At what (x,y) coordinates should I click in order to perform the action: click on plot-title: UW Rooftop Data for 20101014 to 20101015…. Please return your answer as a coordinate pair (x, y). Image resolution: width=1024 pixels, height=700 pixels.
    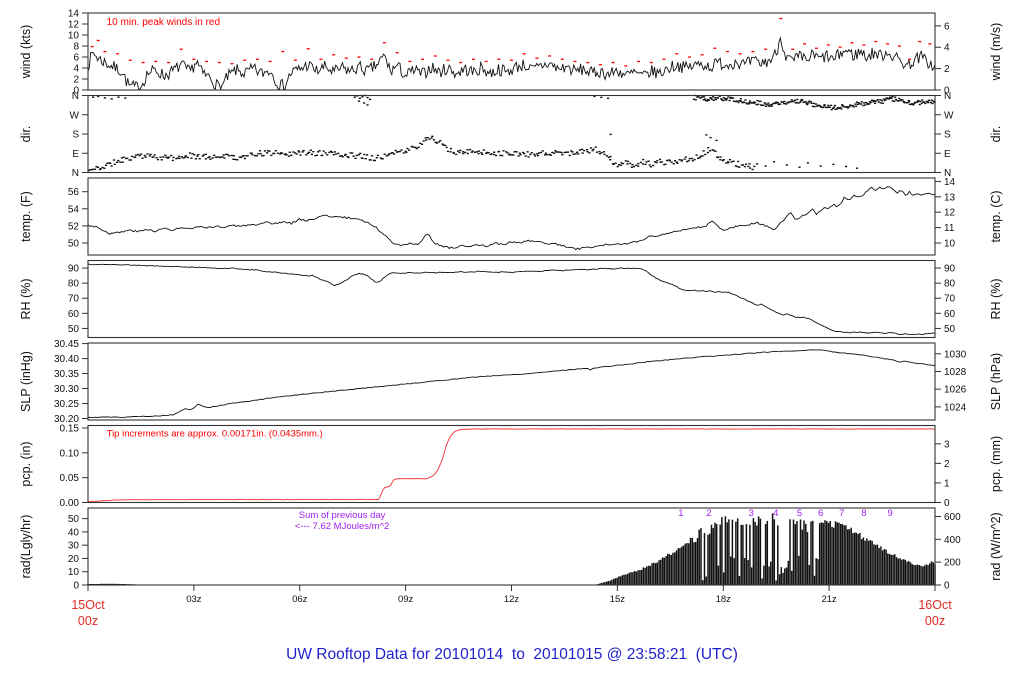
    Looking at the image, I should click on (512, 654).